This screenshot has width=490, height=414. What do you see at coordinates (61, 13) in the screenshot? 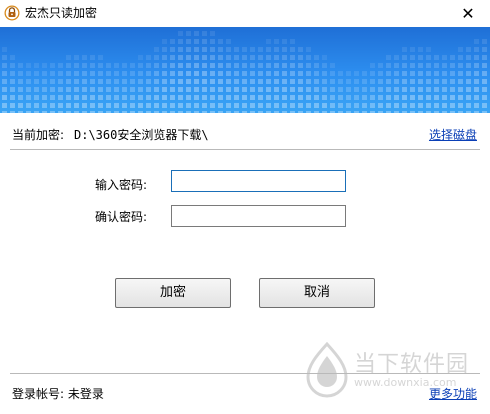
I see `window-title: 宏杰只读加密` at bounding box center [61, 13].